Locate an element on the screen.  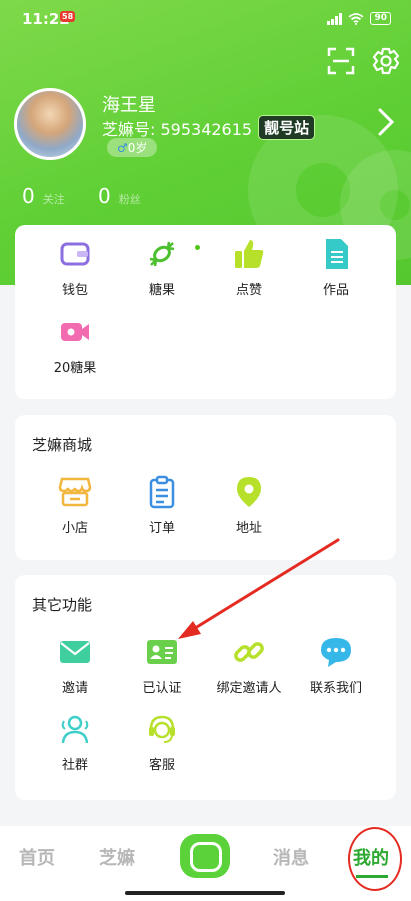
mall-item-label: 小店 is located at coordinates (74, 528).